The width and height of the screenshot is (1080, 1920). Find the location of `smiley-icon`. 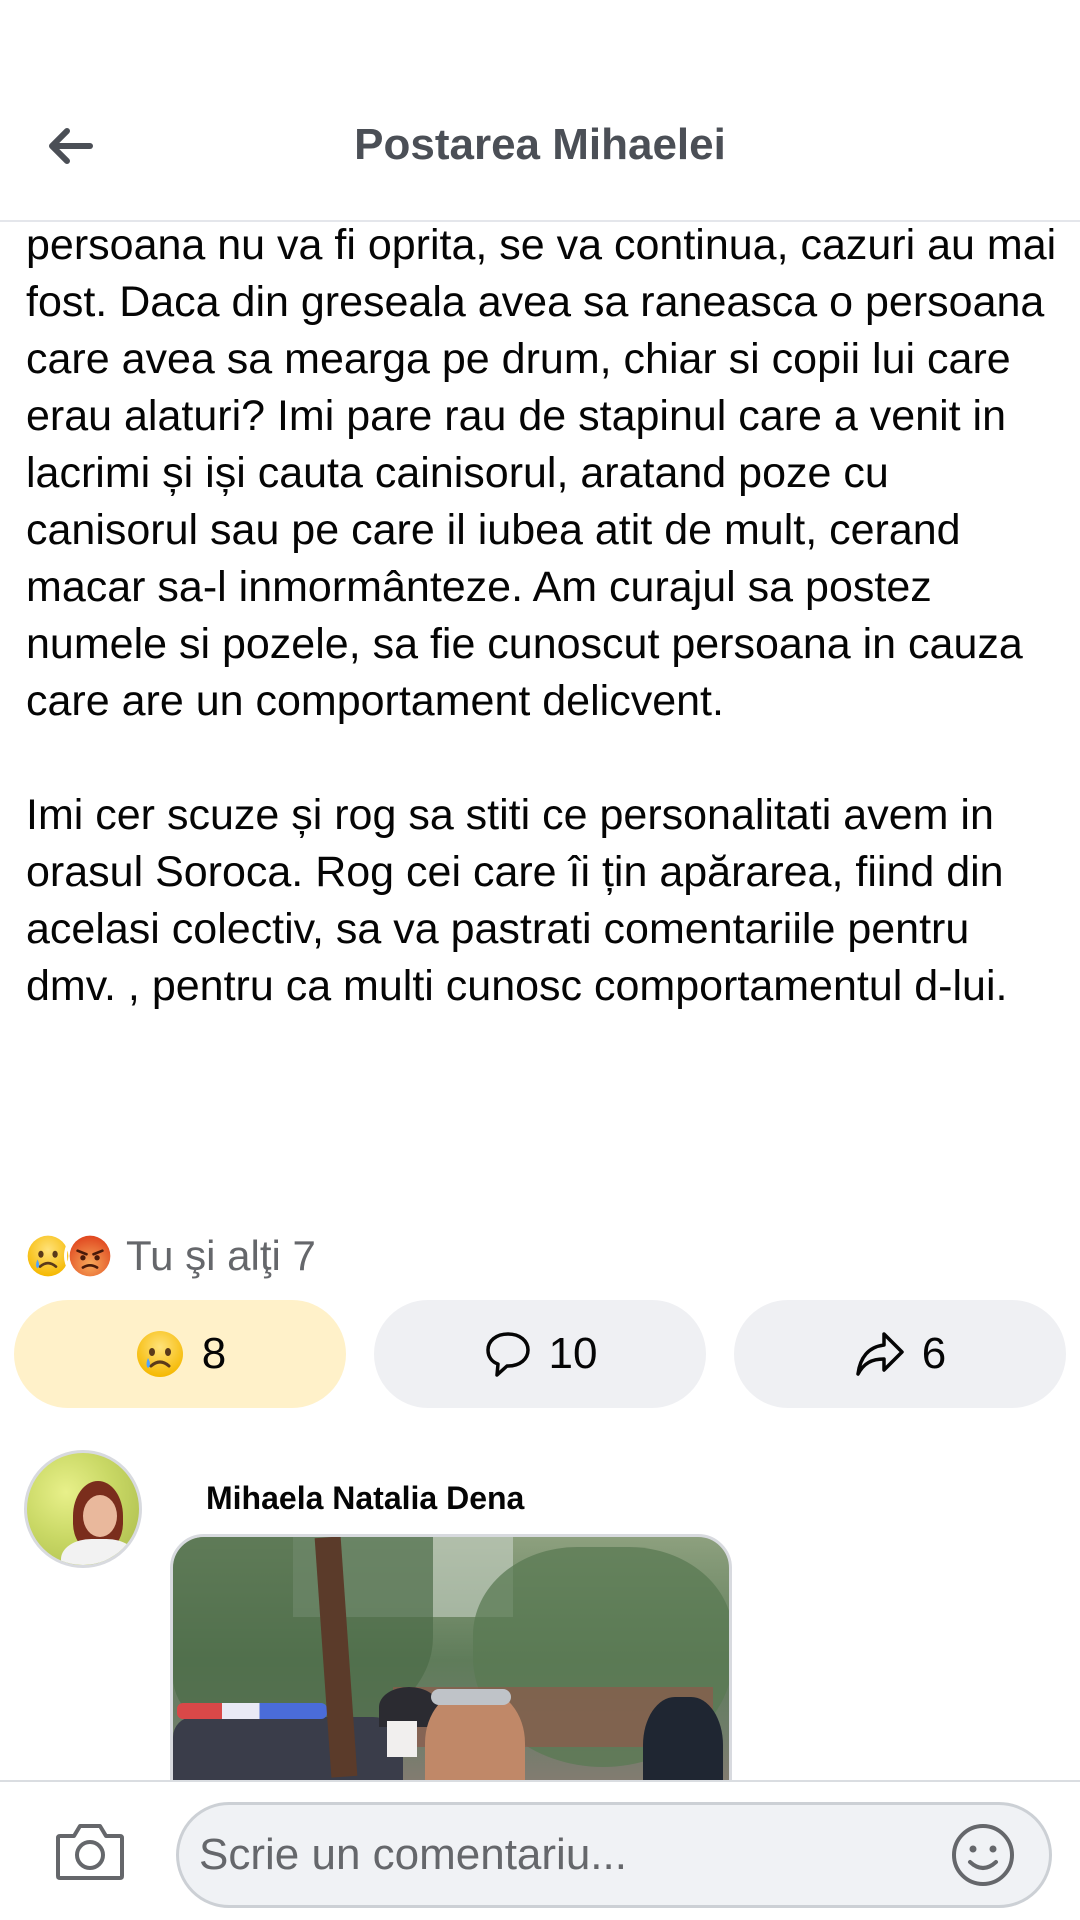

smiley-icon is located at coordinates (983, 1855).